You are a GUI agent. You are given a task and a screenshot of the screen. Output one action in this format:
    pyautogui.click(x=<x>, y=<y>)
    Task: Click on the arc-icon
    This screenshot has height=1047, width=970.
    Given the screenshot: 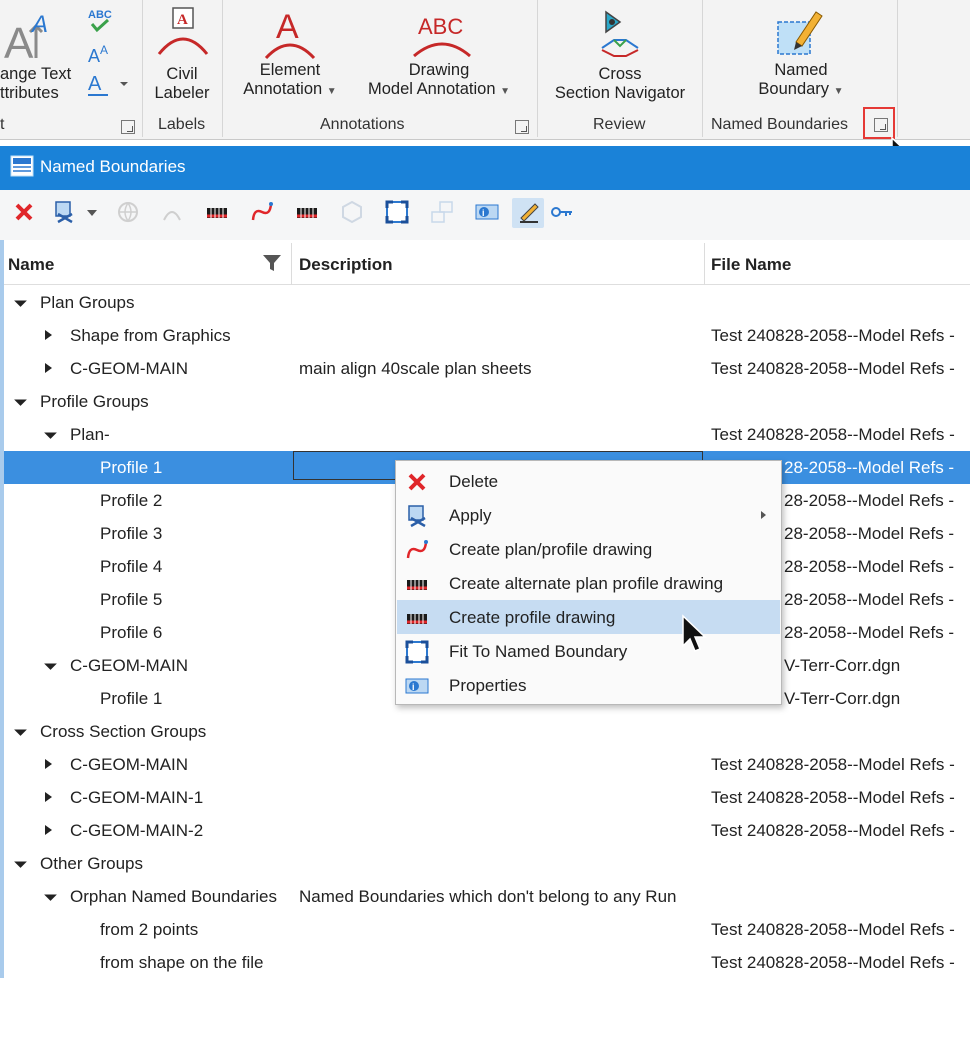 What is the action you would take?
    pyautogui.click(x=172, y=216)
    